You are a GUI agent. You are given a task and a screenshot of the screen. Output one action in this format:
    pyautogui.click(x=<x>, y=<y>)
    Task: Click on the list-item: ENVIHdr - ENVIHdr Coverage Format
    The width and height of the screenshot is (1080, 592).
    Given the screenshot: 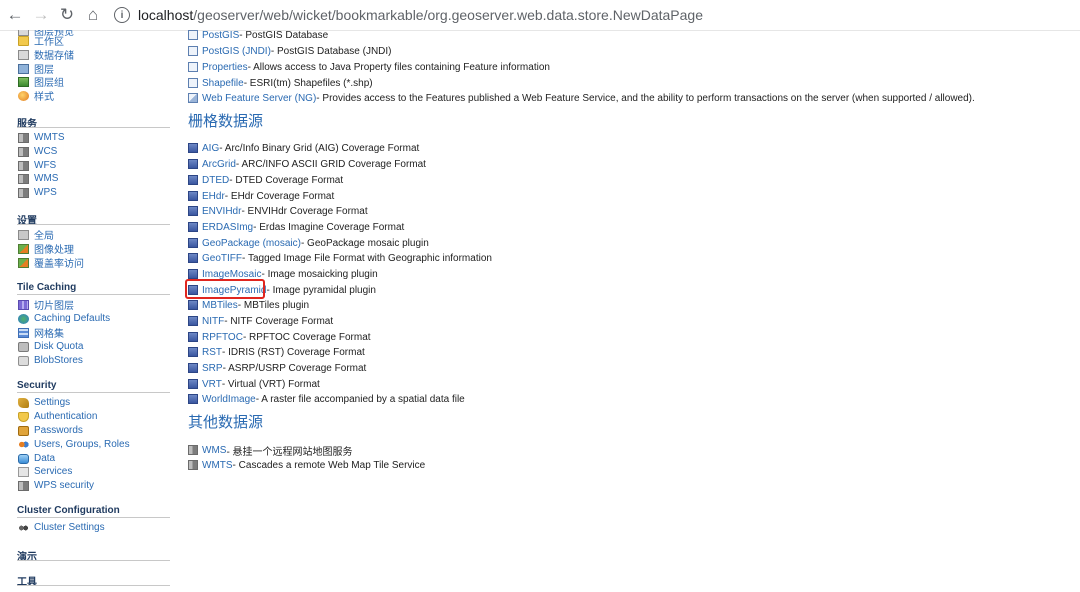 What is the action you would take?
    pyautogui.click(x=278, y=211)
    